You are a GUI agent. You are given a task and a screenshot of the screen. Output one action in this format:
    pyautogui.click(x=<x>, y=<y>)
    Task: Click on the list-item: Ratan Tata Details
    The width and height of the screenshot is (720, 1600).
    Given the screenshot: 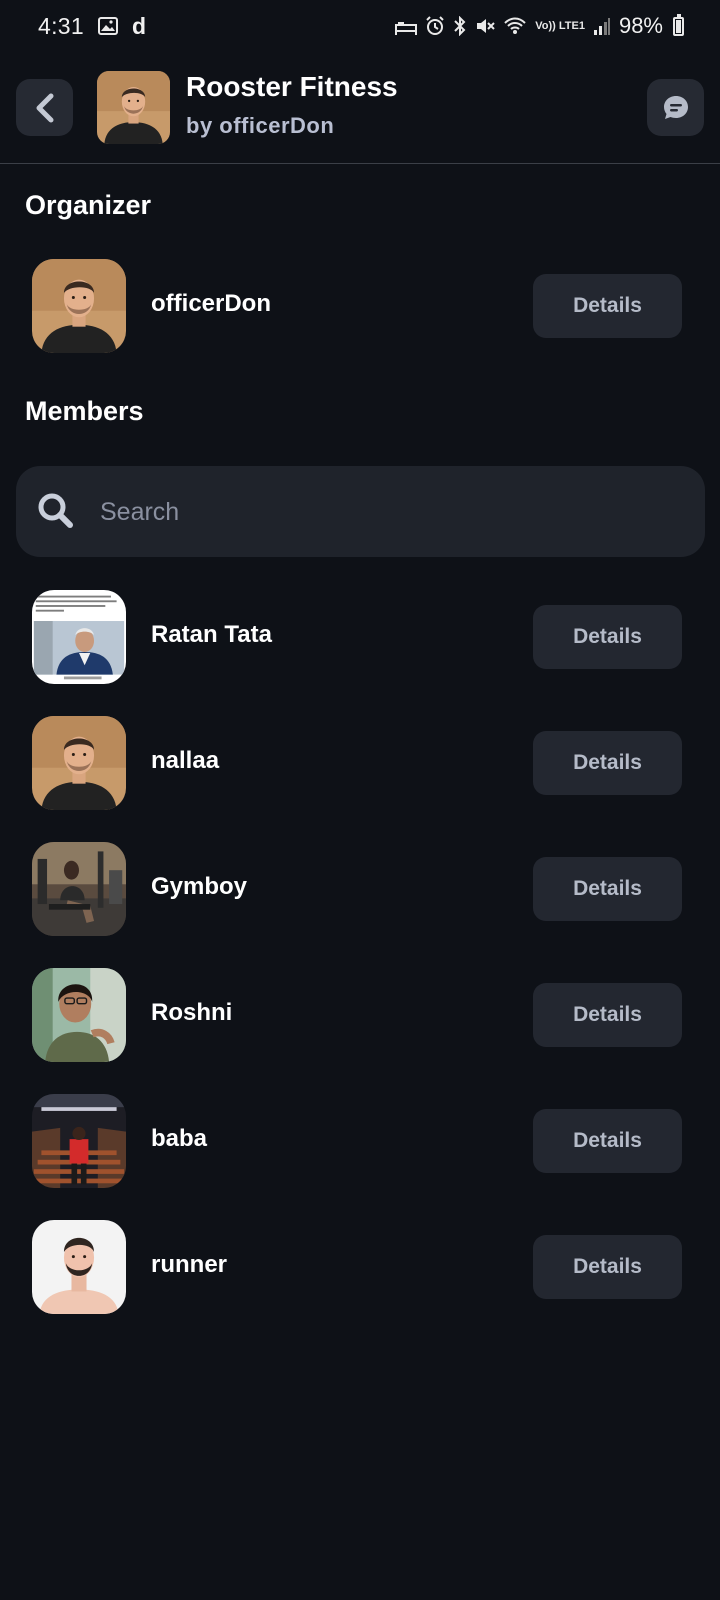 What is the action you would take?
    pyautogui.click(x=360, y=637)
    